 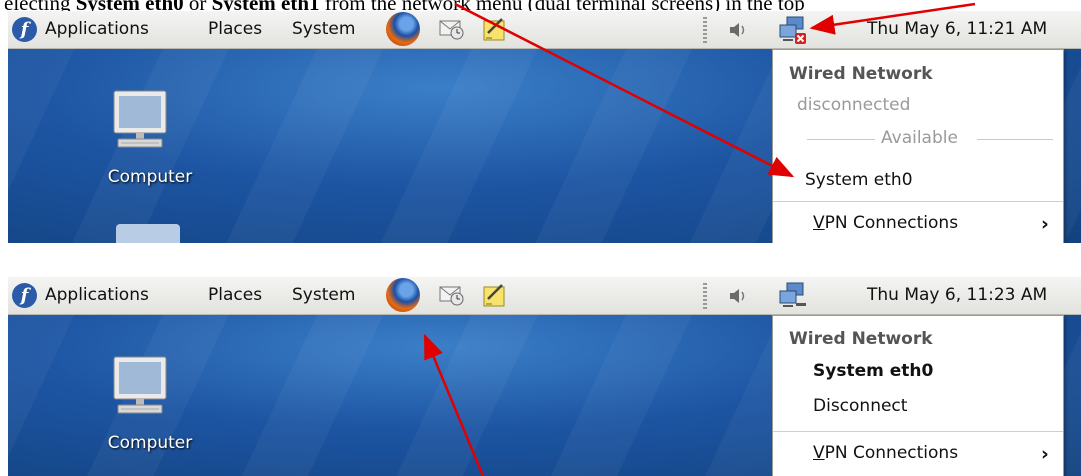 What do you see at coordinates (957, 29) in the screenshot?
I see `panel-clock: Thu May 6, 11:21 AM` at bounding box center [957, 29].